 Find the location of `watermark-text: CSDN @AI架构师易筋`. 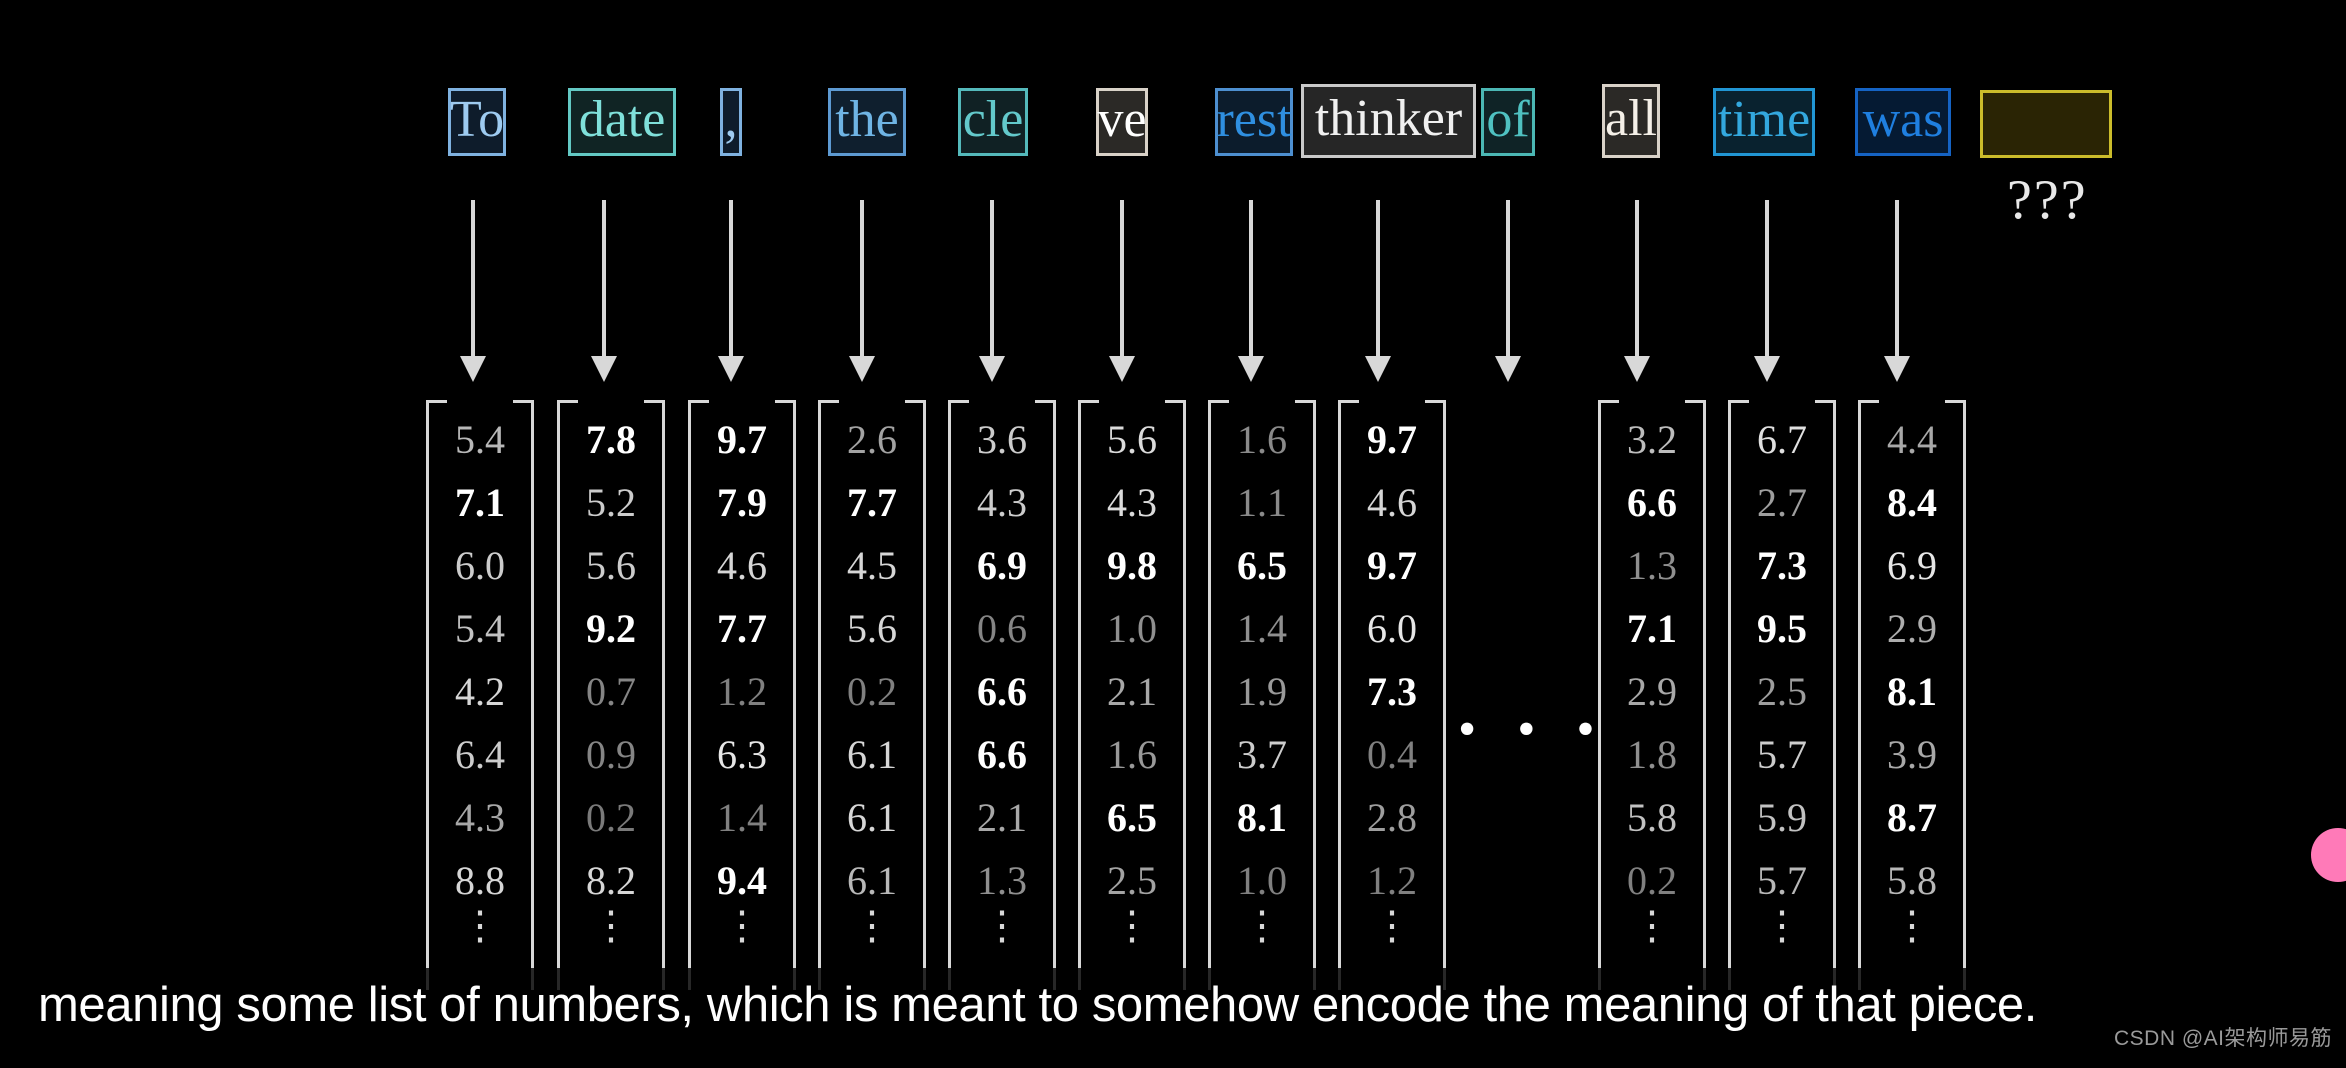

watermark-text: CSDN @AI架构师易筋 is located at coordinates (2223, 1038).